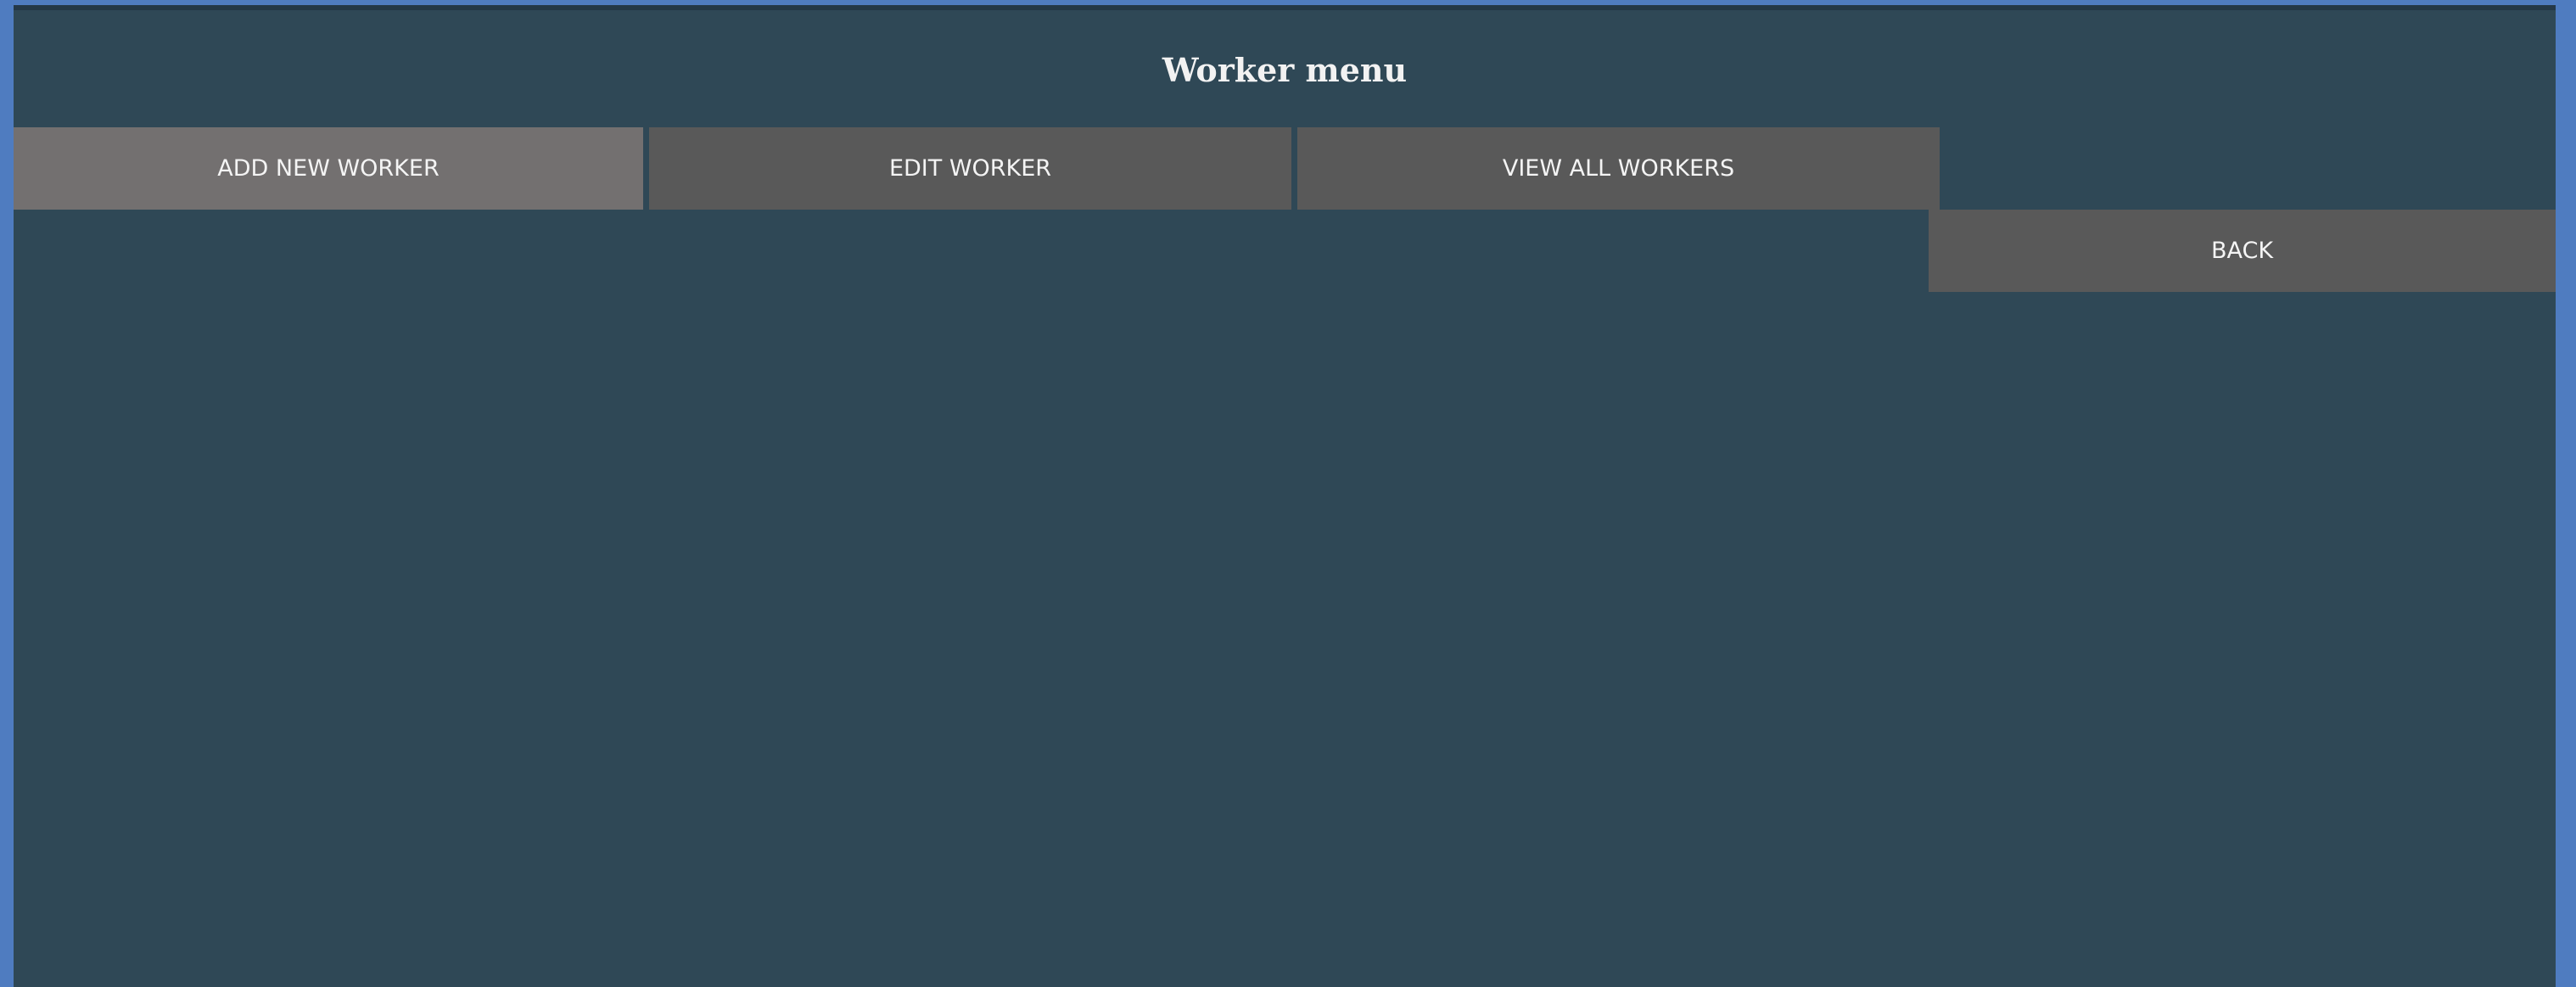  Describe the element at coordinates (1285, 70) in the screenshot. I see `page-title: Worker menu` at that location.